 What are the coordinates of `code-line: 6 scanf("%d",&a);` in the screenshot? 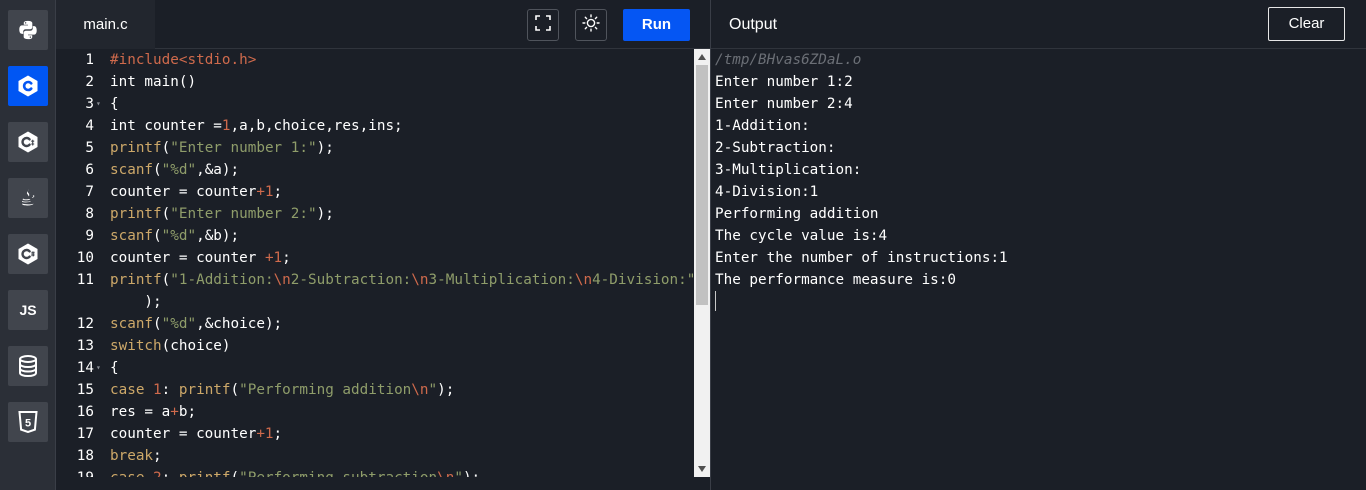 It's located at (375, 170).